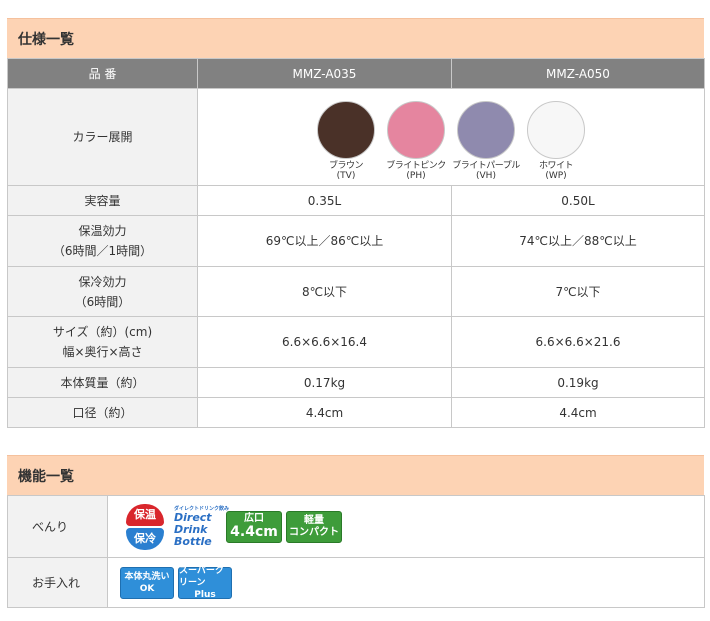 This screenshot has height=621, width=710. I want to click on cell-a050: 4.4cm, so click(578, 412).